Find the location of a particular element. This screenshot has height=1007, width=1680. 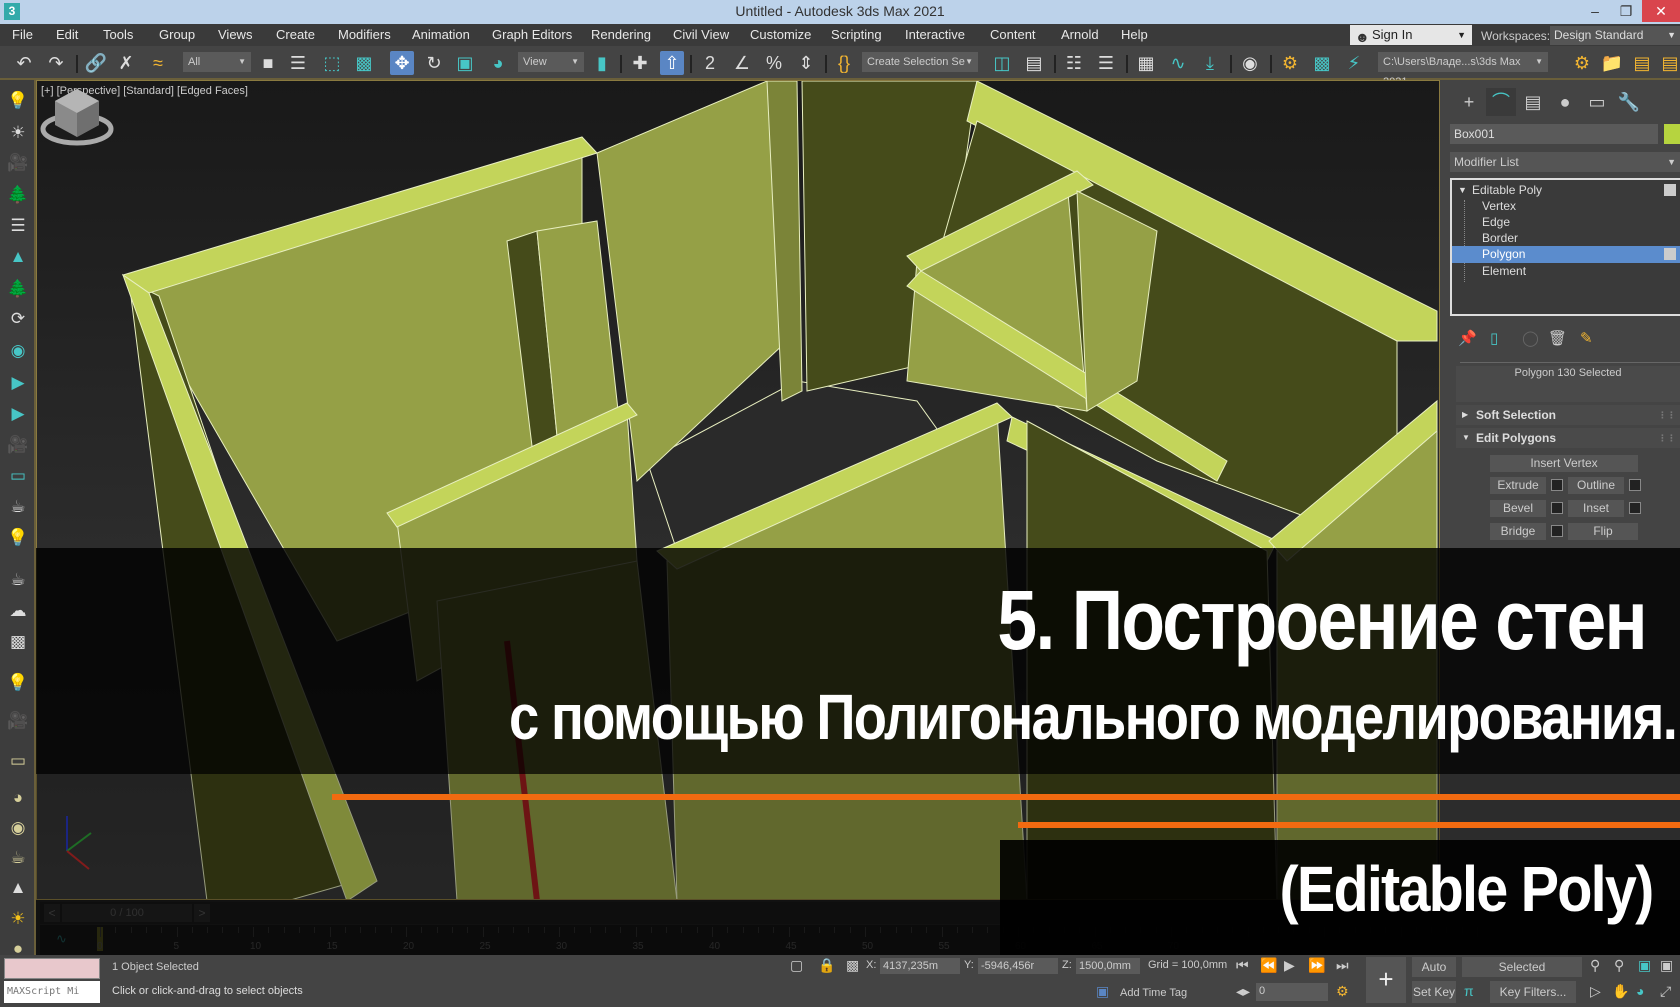

rectangular-selection-icon: ⬚ is located at coordinates (332, 63).